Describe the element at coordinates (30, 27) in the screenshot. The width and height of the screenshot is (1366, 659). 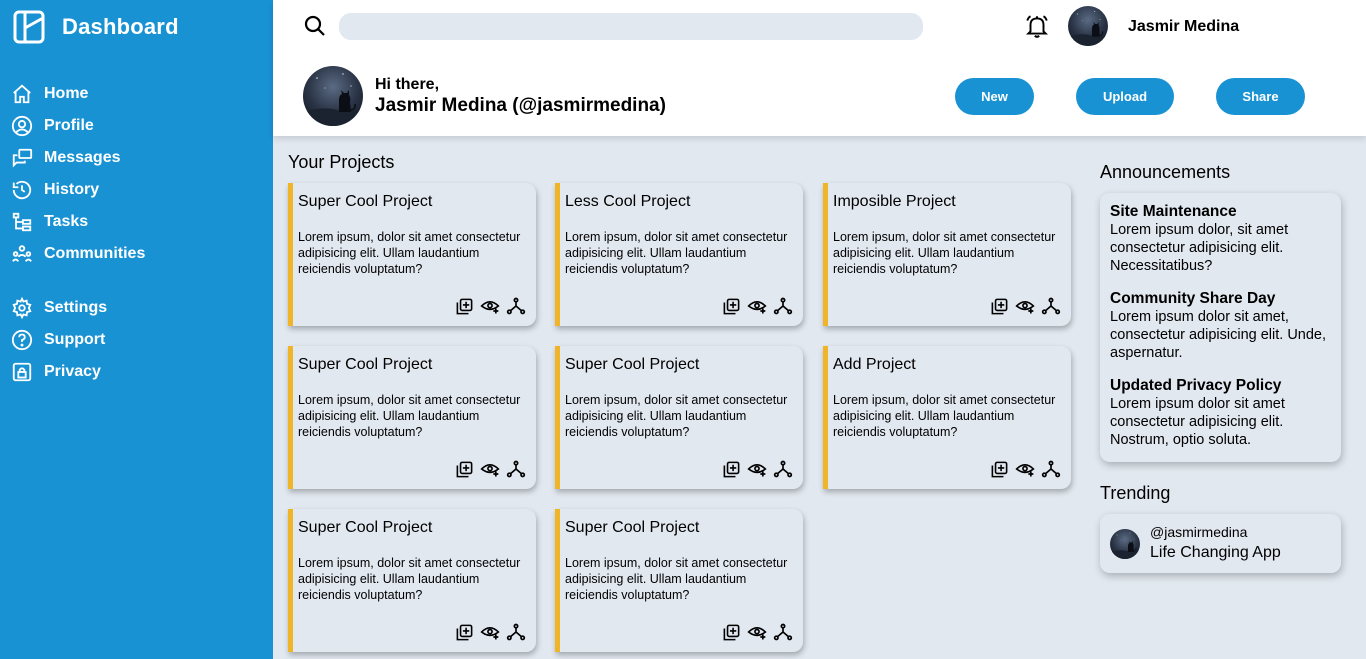
I see `dashboard-logo-icon` at that location.